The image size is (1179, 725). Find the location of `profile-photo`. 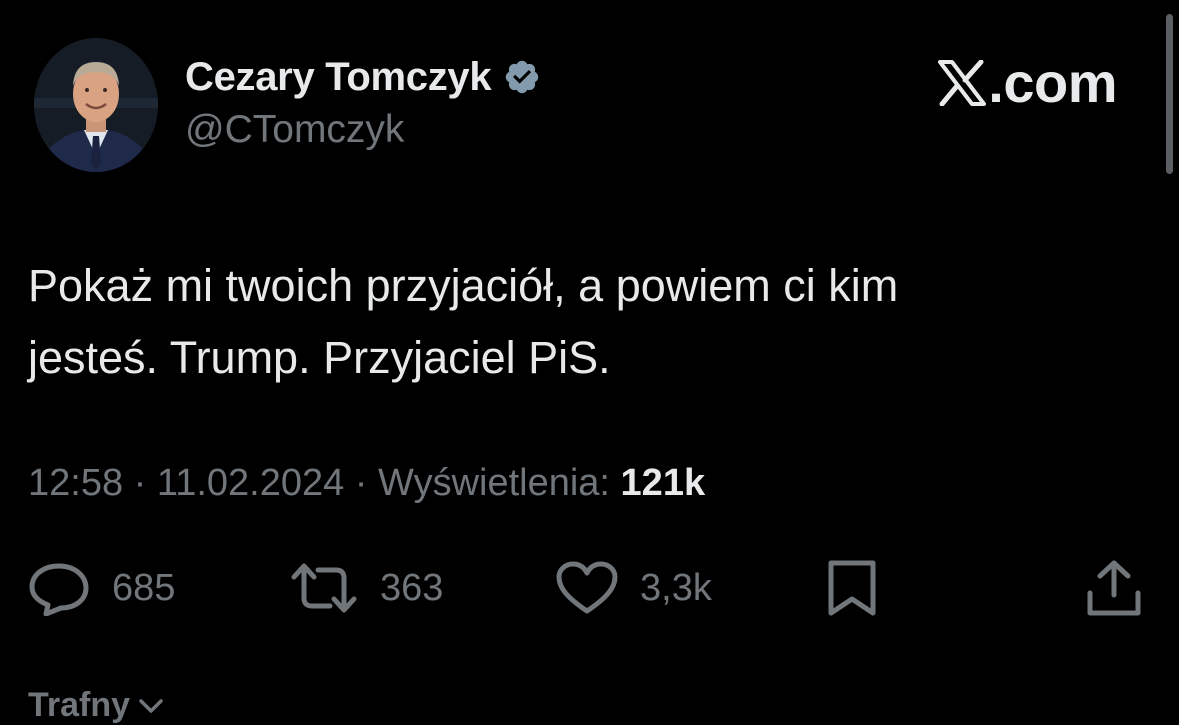

profile-photo is located at coordinates (96, 105).